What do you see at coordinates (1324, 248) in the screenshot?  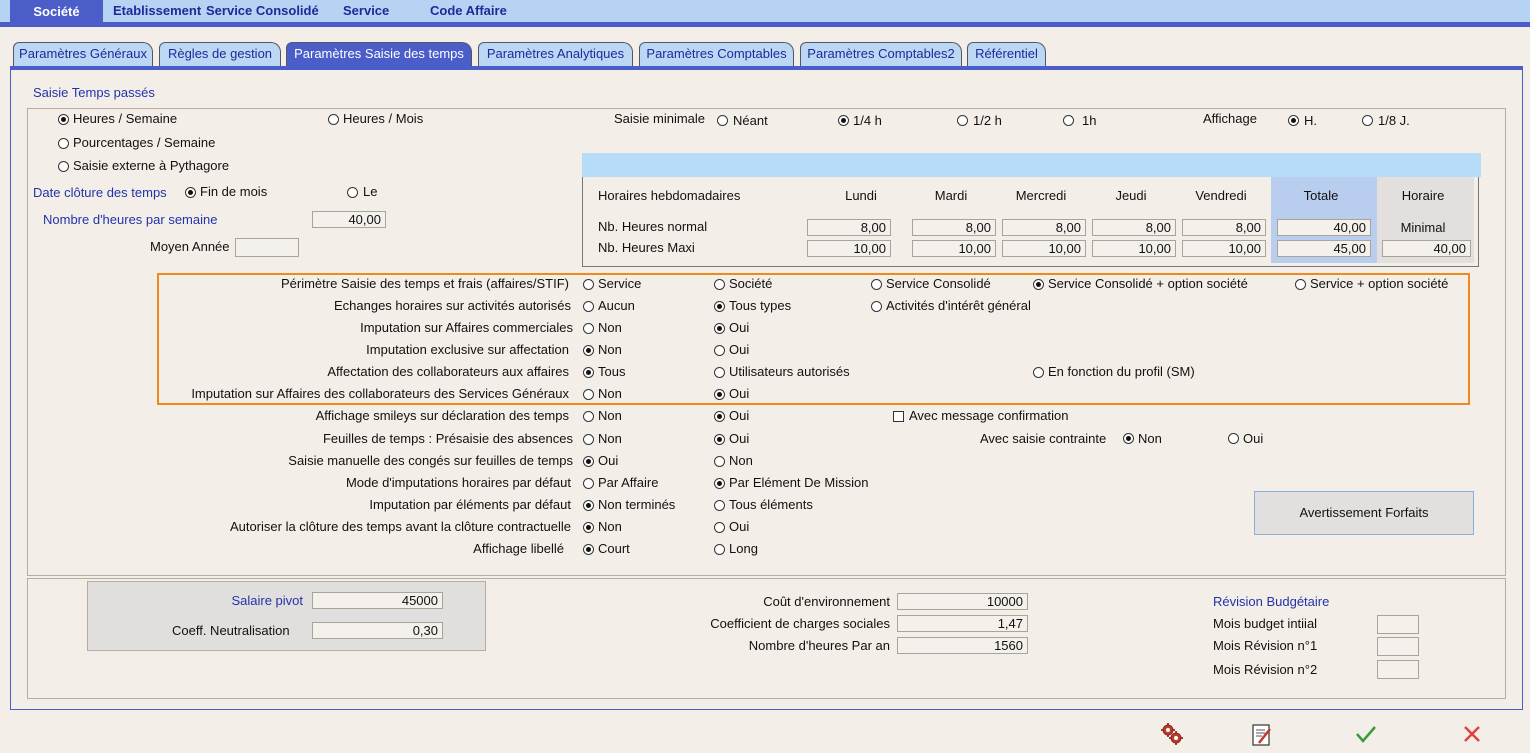 I see `maxi-total-field: 45,00` at bounding box center [1324, 248].